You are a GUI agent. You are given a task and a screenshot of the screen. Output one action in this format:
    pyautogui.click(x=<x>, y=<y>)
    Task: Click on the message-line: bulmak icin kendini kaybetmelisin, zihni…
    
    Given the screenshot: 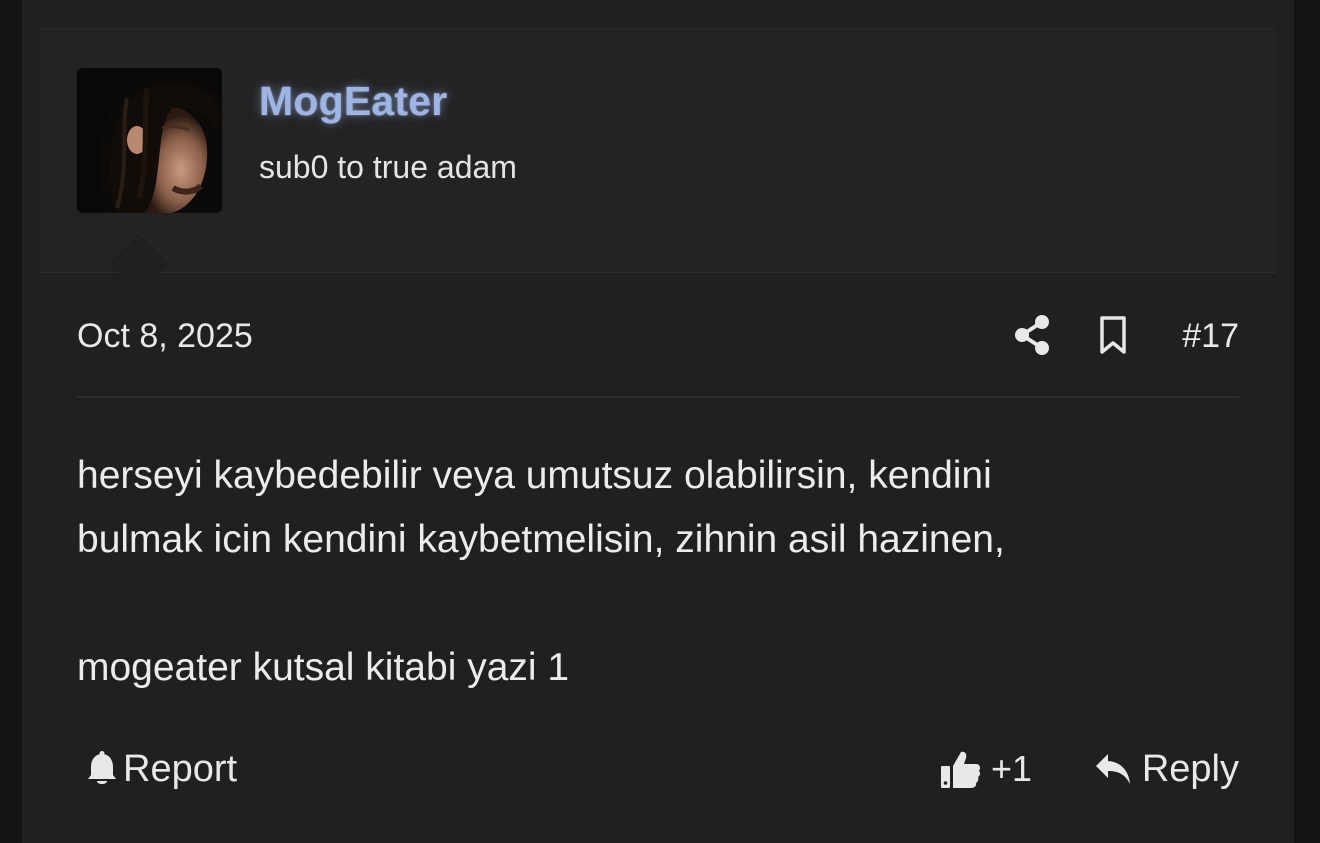 What is the action you would take?
    pyautogui.click(x=541, y=539)
    